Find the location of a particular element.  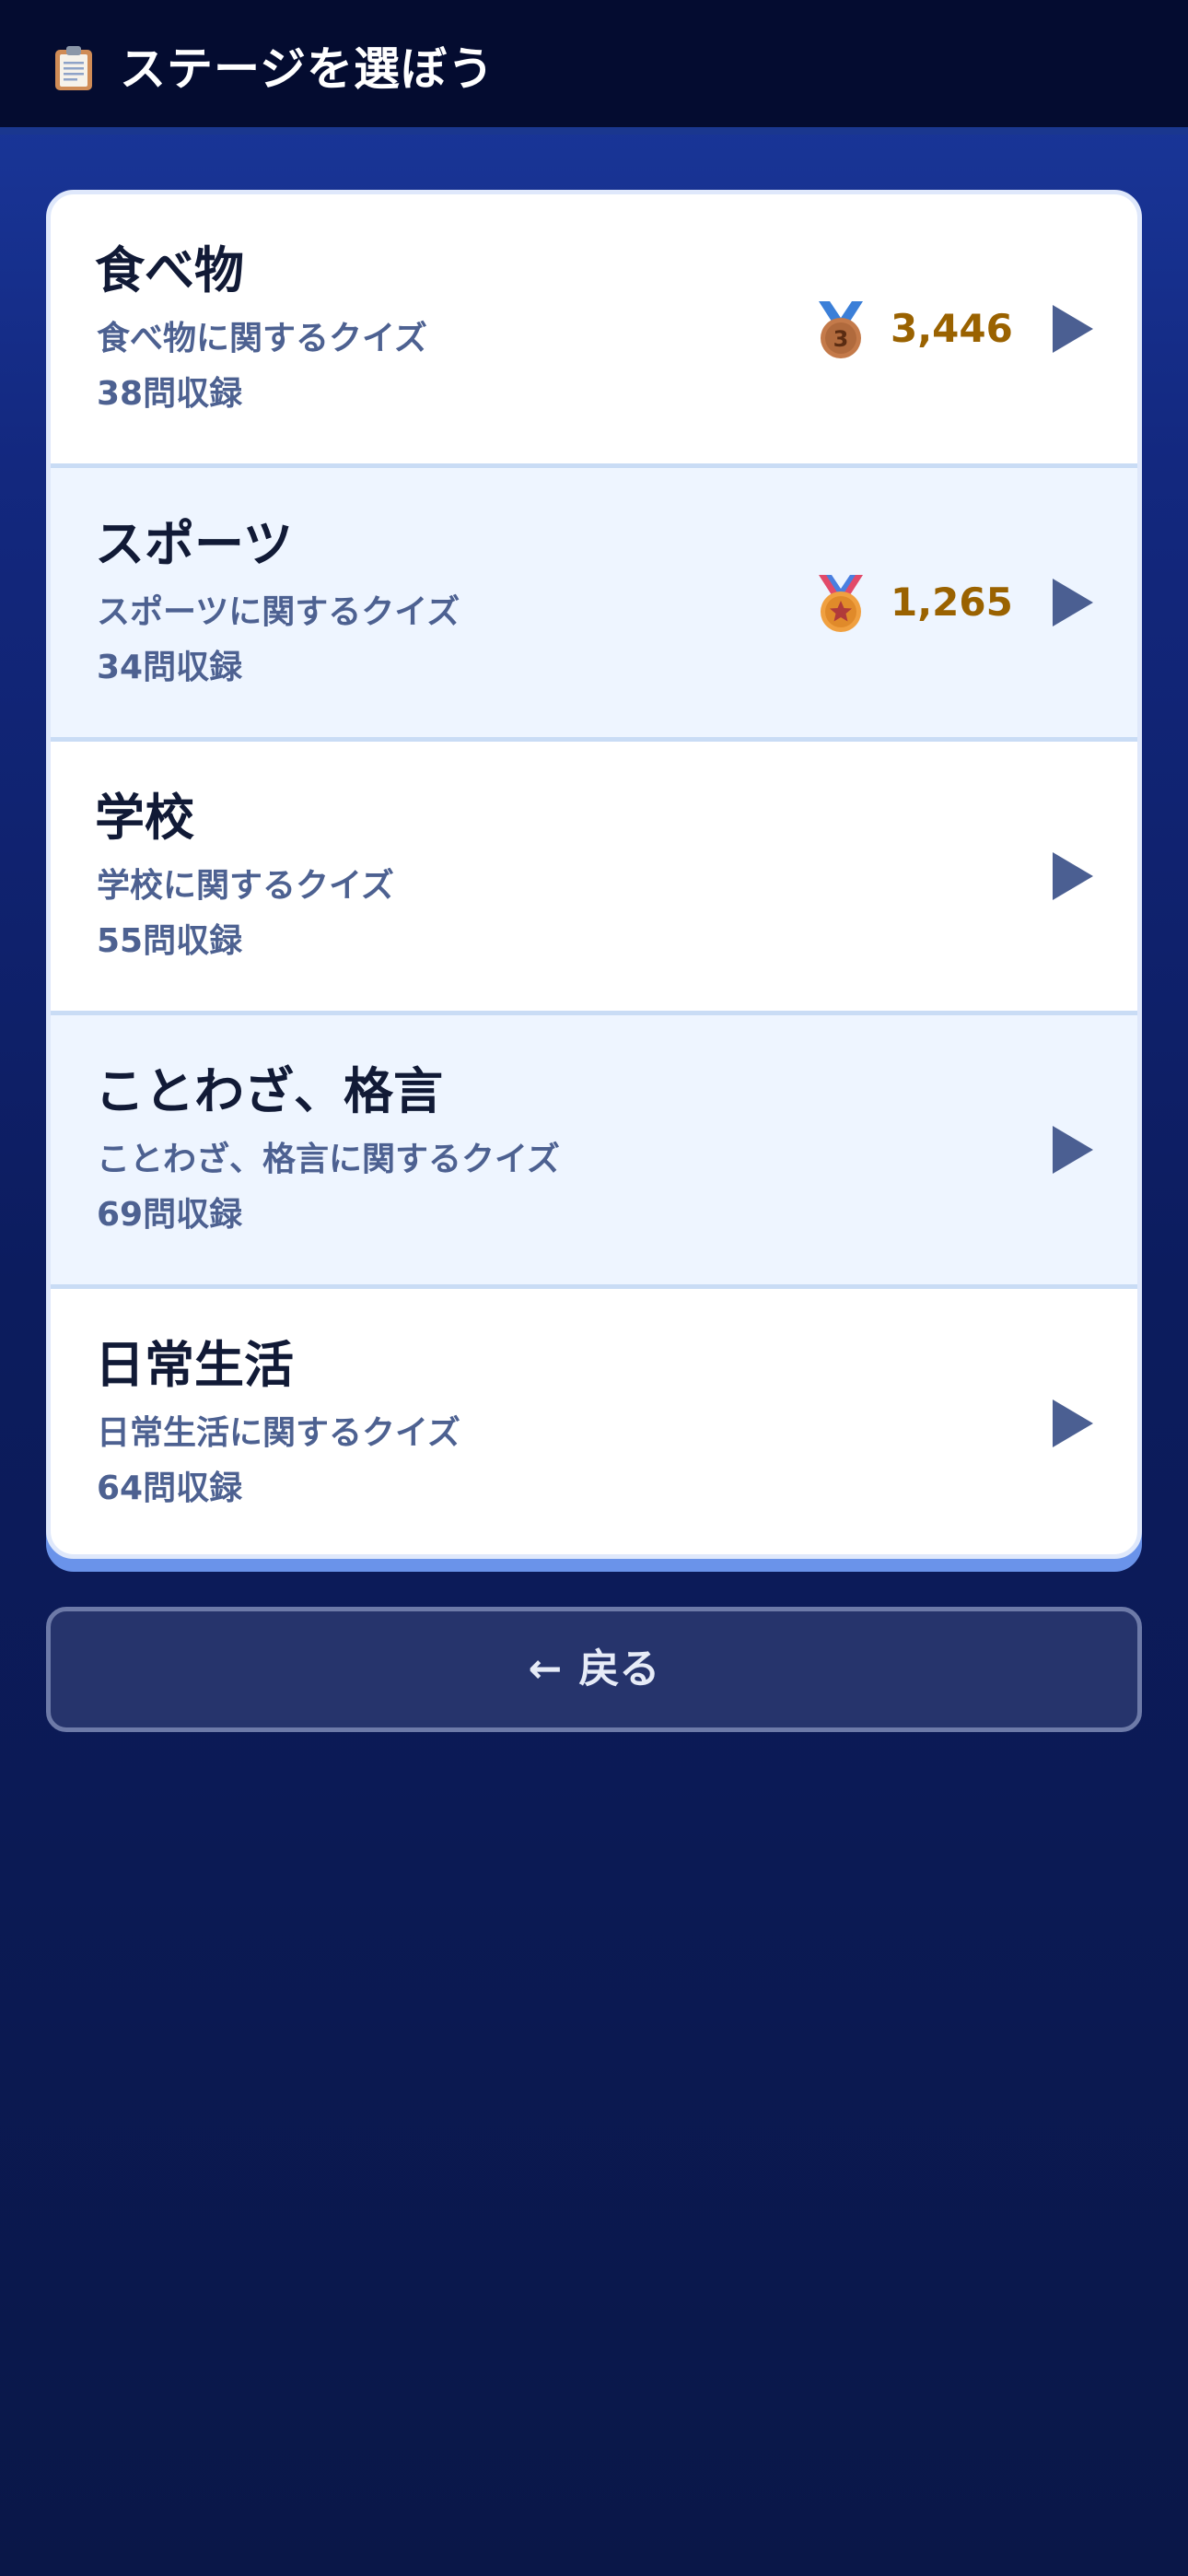

stage-item-sports: スポーツ スポーツに関するクイズ 34問収録 1,265 is located at coordinates (594, 605).